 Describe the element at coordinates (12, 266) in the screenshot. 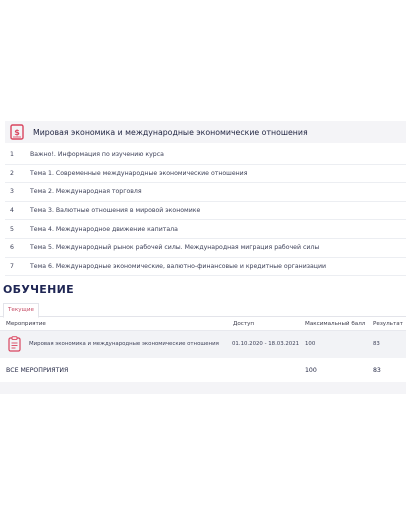

I see `topic-number: 7` at that location.